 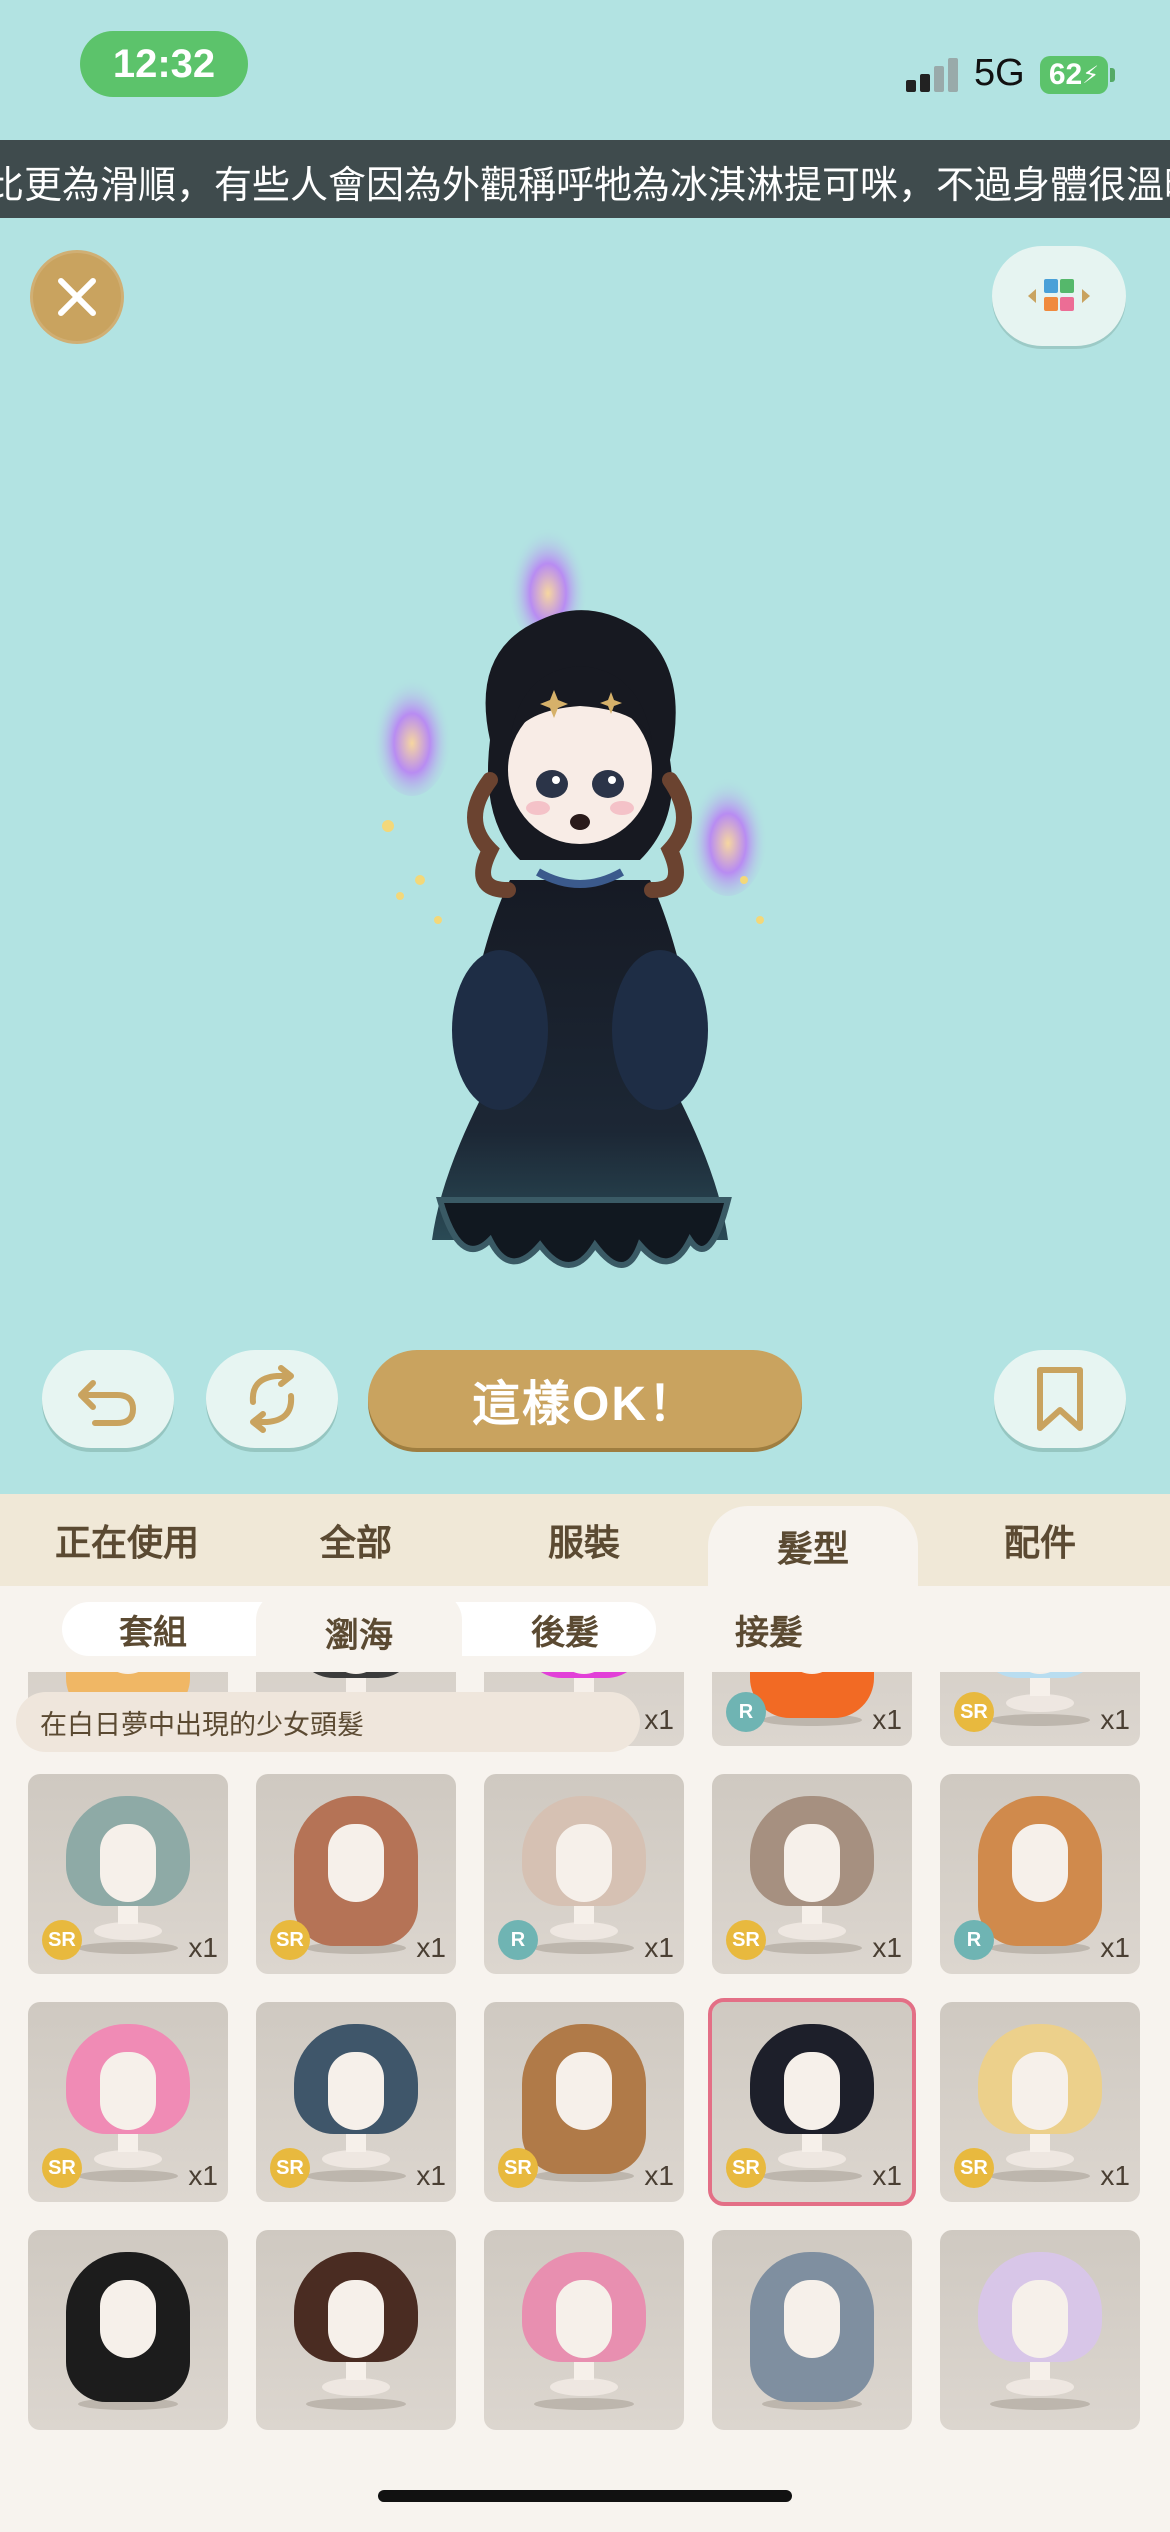 I want to click on layout-grid-icon, so click(x=1059, y=295).